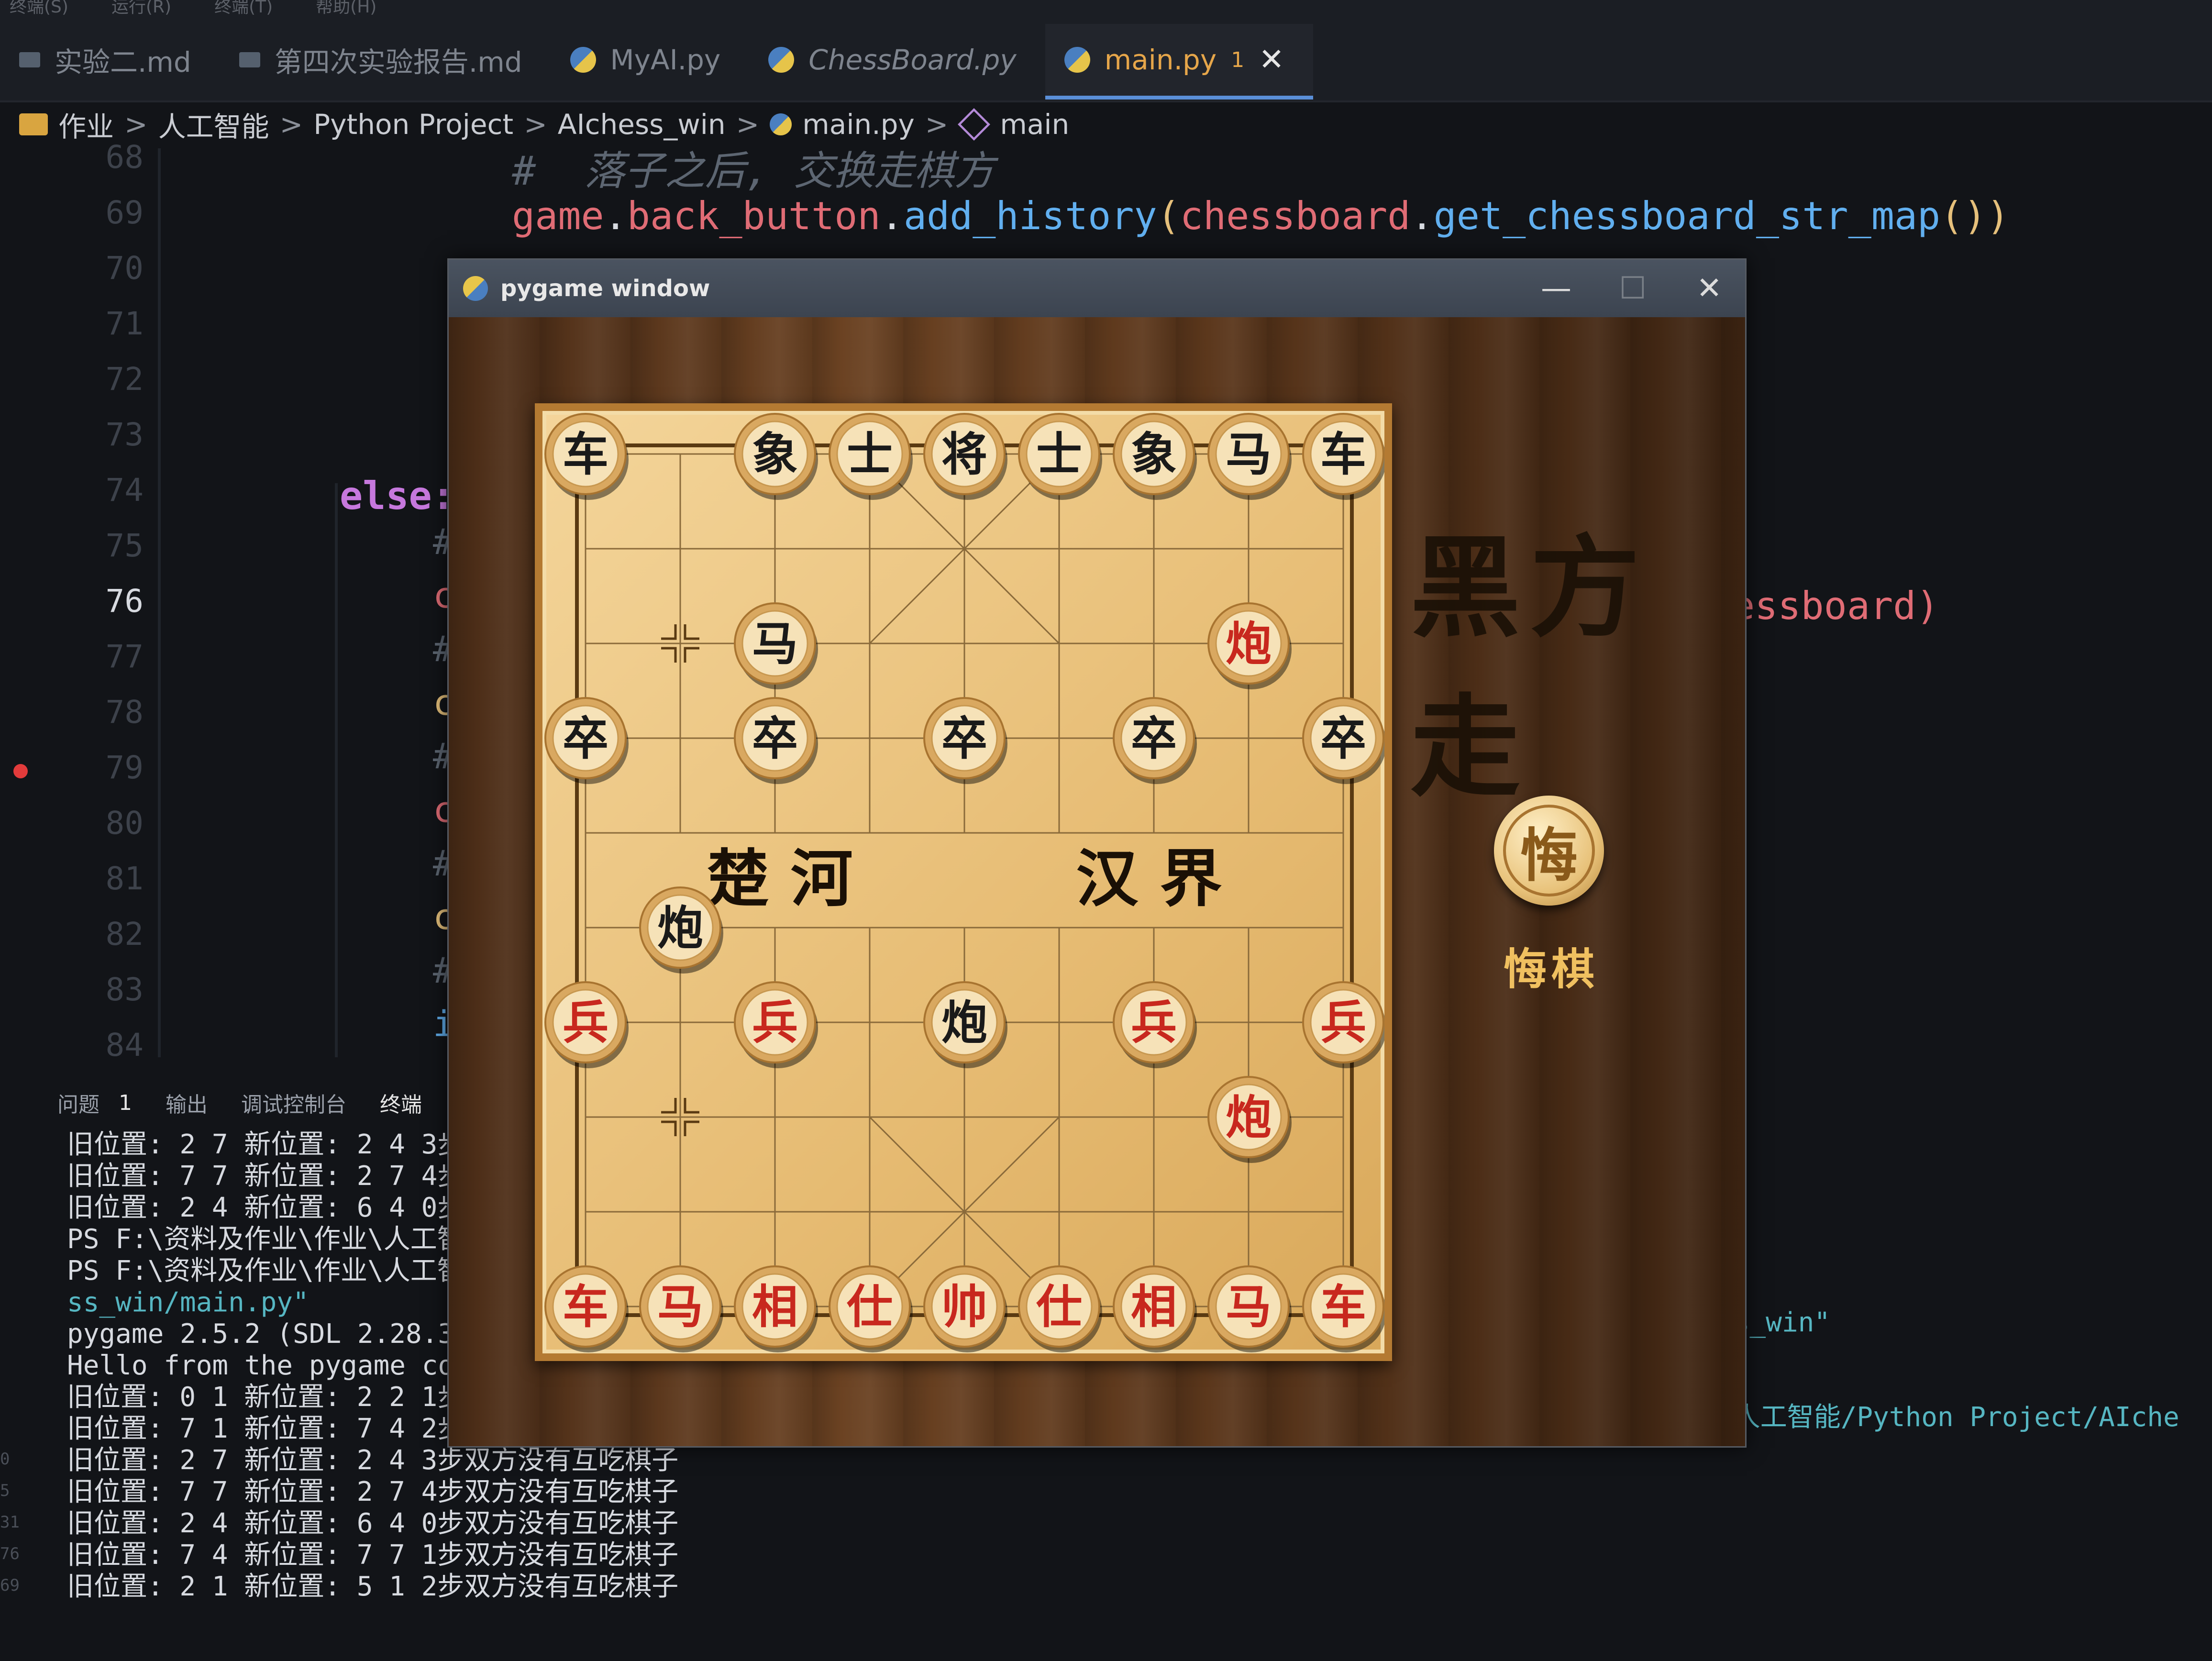 This screenshot has width=2212, height=1661. I want to click on menu-item-terminal: 终端(T), so click(243, 9).